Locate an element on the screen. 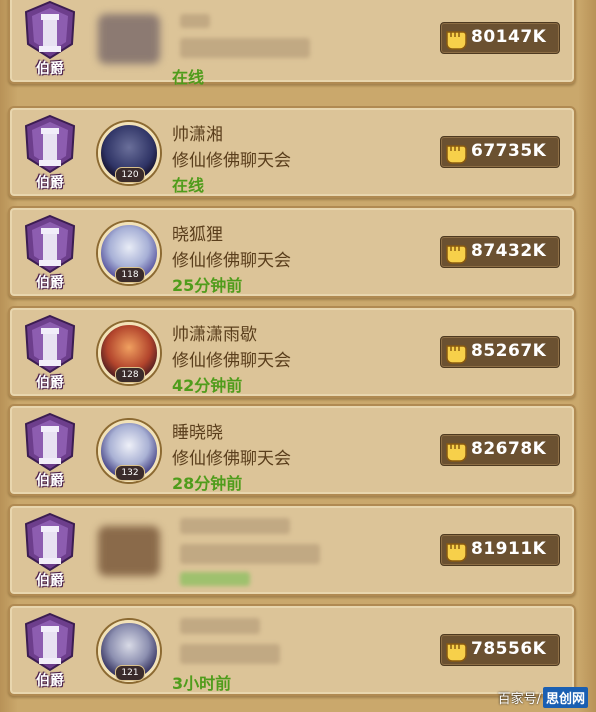 This screenshot has height=712, width=596. level-badge: 121 is located at coordinates (130, 673).